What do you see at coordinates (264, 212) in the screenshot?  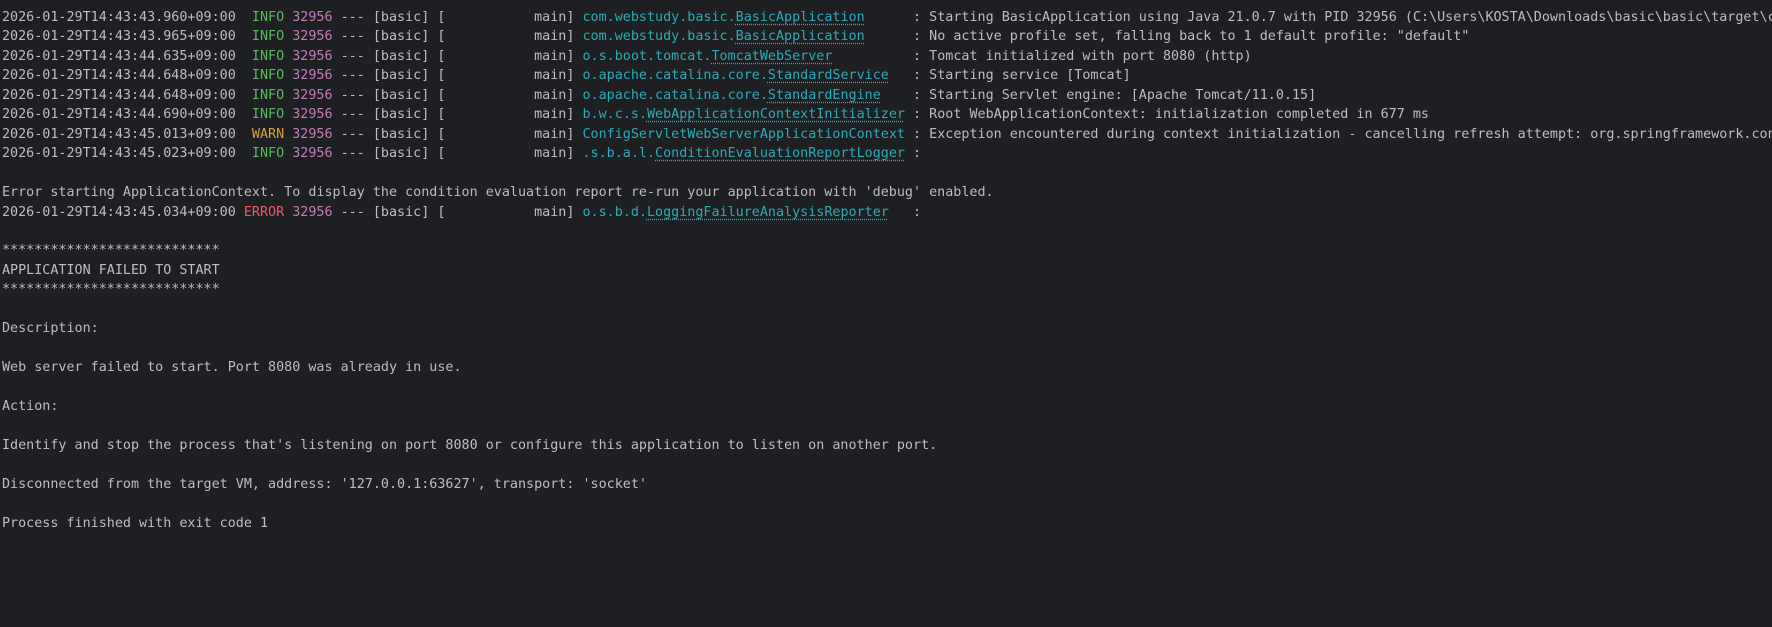 I see `log-level: ERROR` at bounding box center [264, 212].